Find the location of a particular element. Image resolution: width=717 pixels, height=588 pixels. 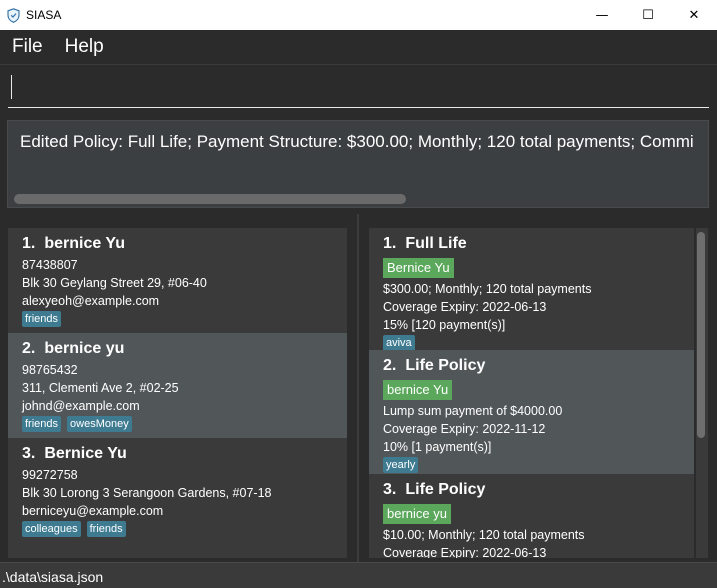

command-input is located at coordinates (358, 90).